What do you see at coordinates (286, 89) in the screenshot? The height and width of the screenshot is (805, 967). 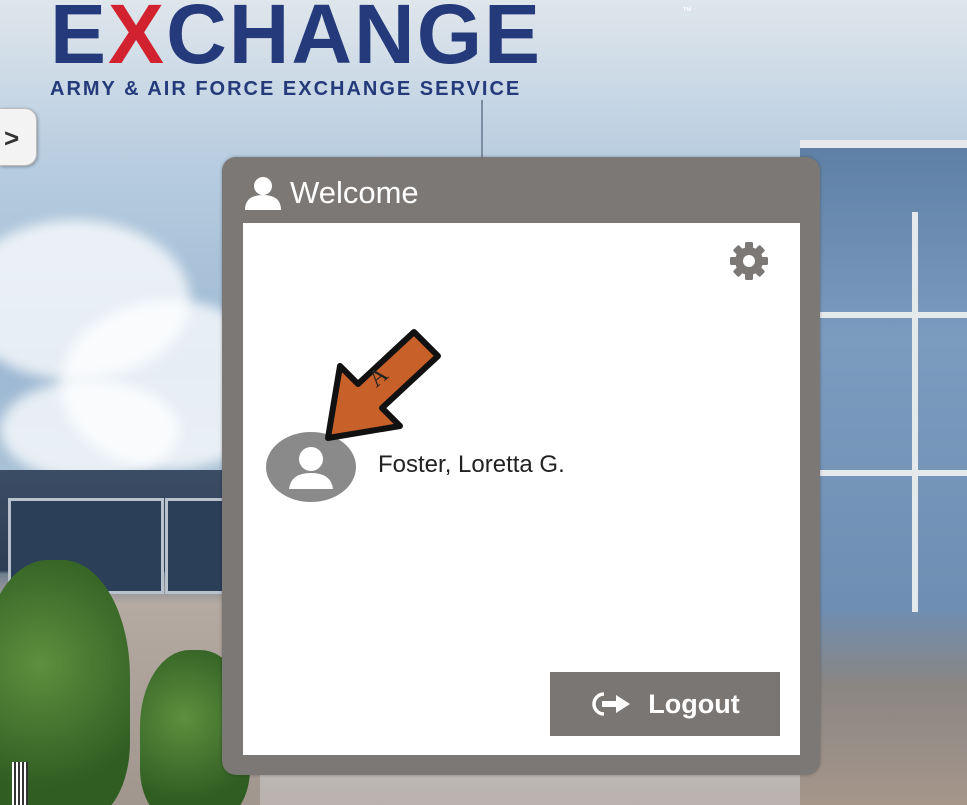 I see `logo-subtitle: ARMY & AIR FORCE EXCHANGE SERVICE` at bounding box center [286, 89].